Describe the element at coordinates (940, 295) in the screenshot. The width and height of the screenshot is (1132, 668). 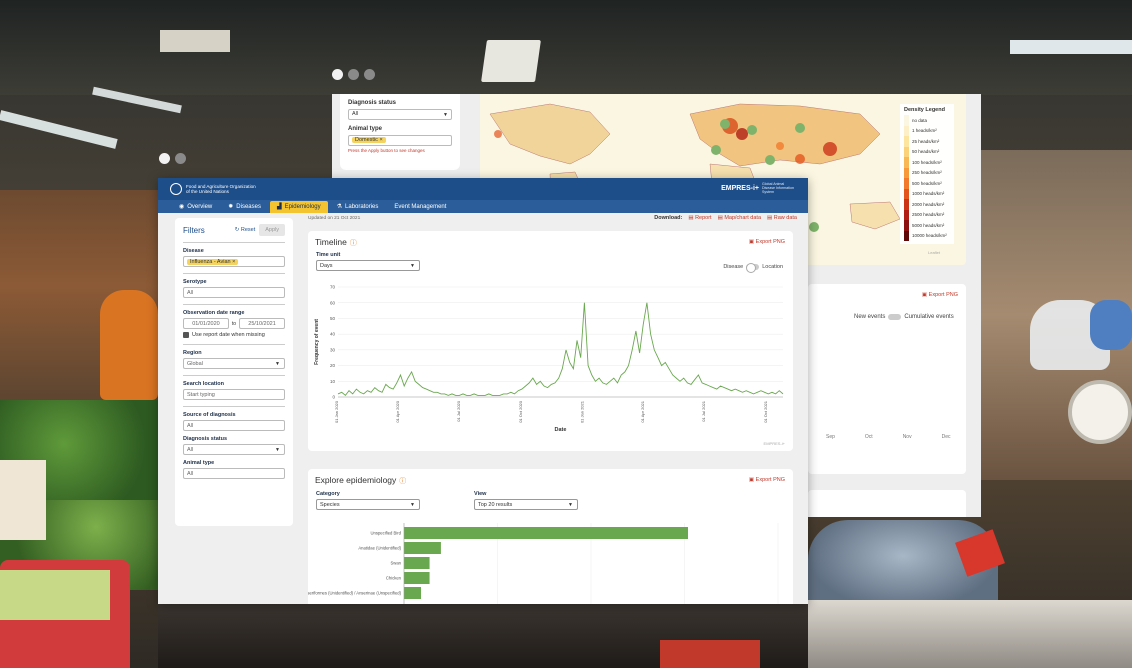
I see `export-png-button: ▣ Export PNG` at that location.